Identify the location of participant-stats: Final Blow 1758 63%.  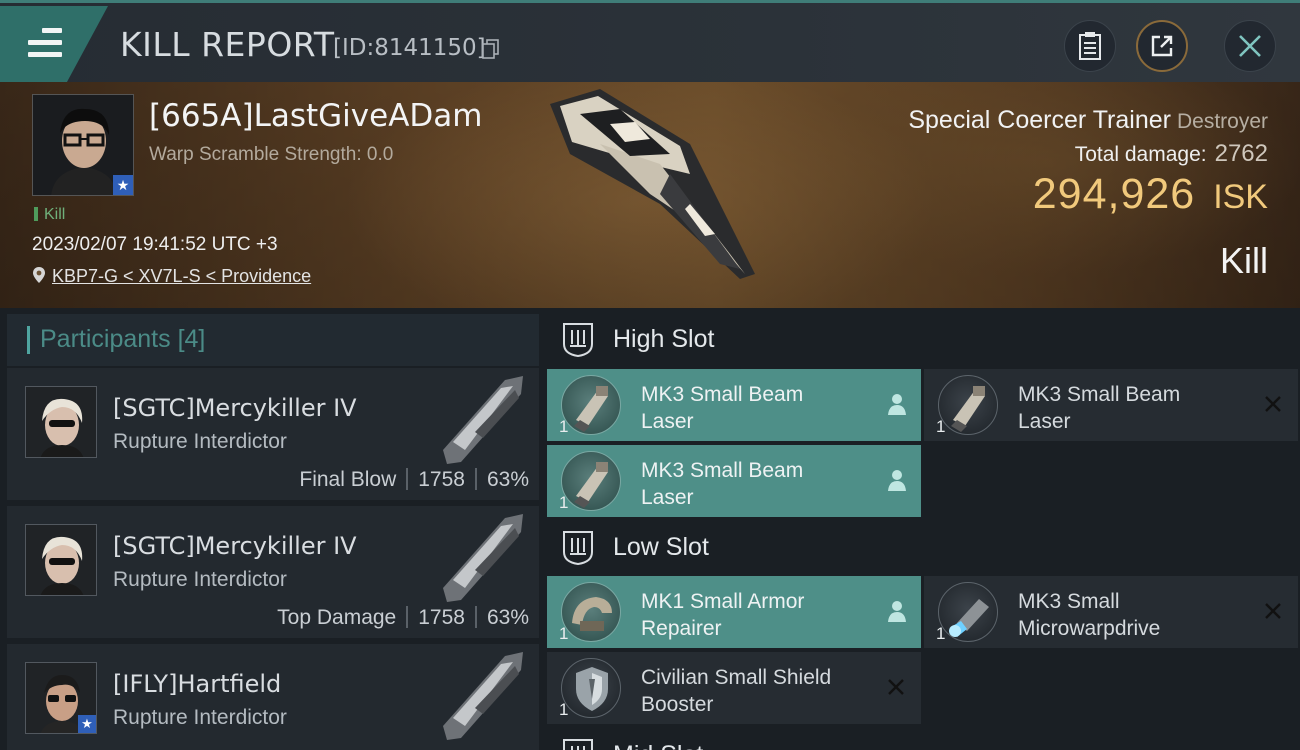
(414, 480).